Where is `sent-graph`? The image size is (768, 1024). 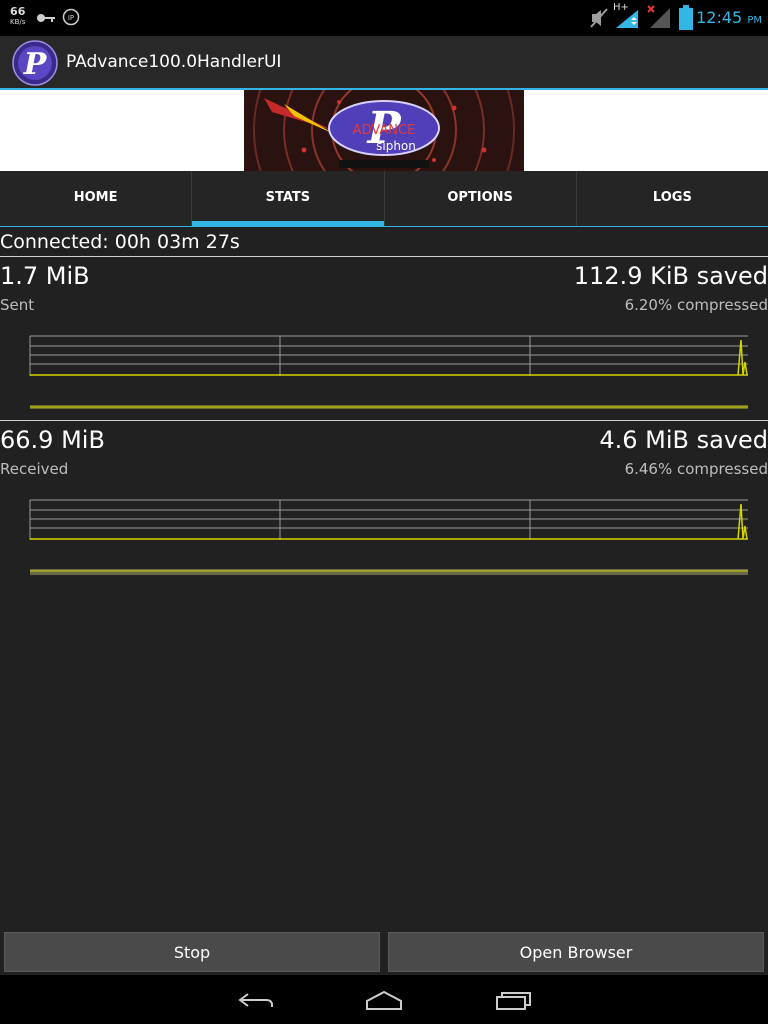 sent-graph is located at coordinates (388, 372).